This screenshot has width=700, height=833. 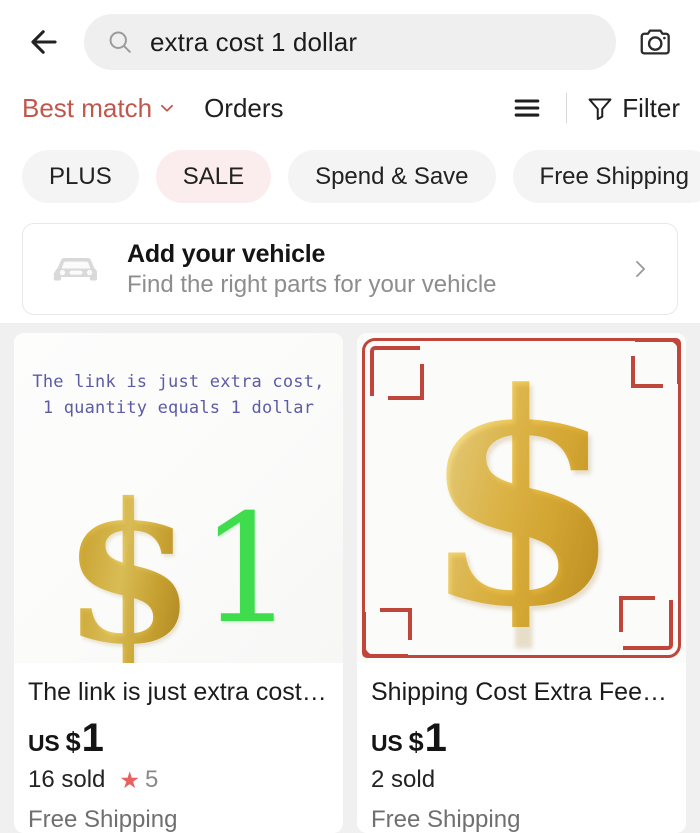 I want to click on search-header: extra cost 1 dollar, so click(x=350, y=41).